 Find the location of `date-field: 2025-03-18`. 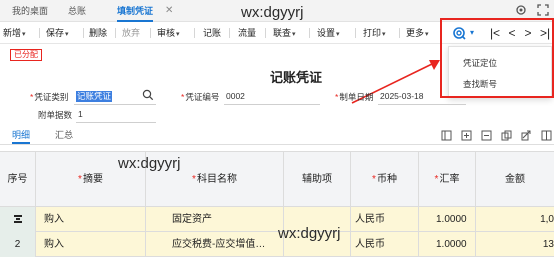

date-field: 2025-03-18 is located at coordinates (401, 96).